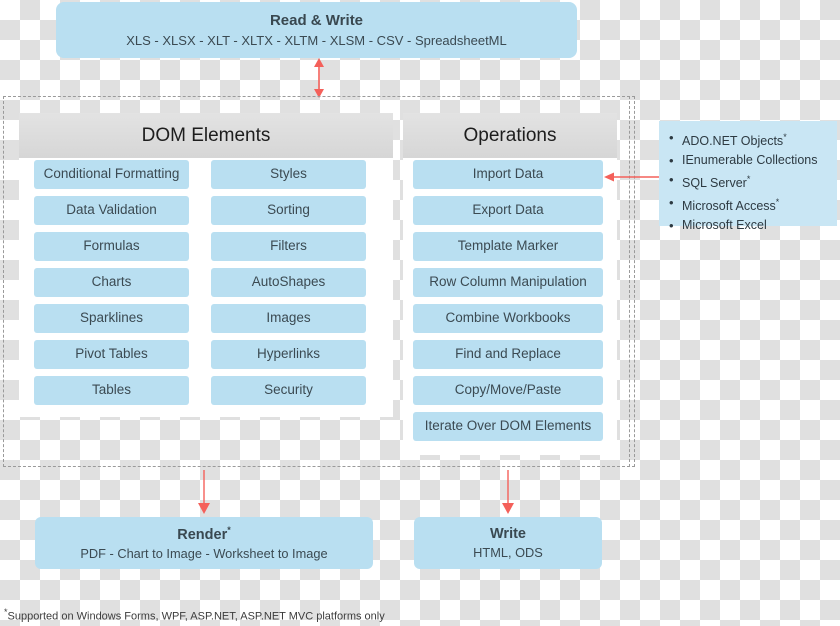 The image size is (840, 626). I want to click on dom-chip-autoshapes: AutoShapes, so click(288, 282).